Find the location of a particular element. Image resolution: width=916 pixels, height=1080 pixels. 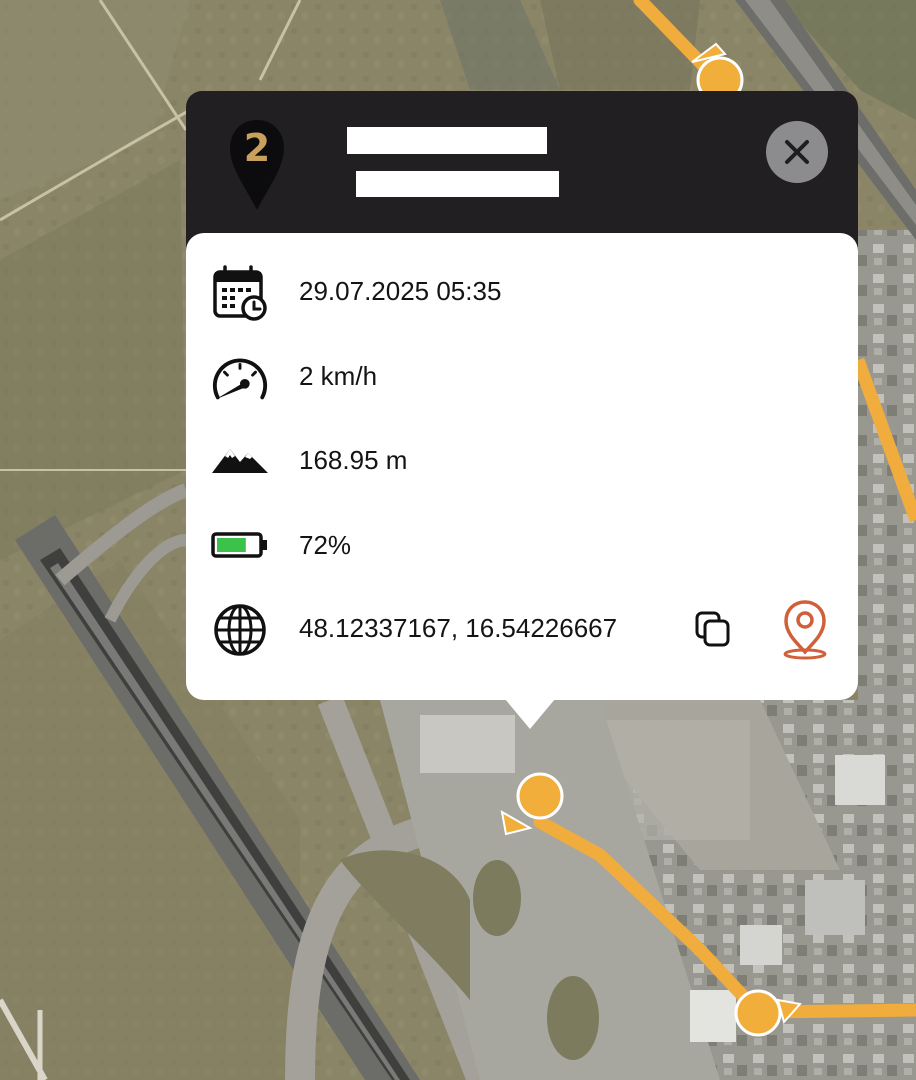

close-icon is located at coordinates (797, 152).